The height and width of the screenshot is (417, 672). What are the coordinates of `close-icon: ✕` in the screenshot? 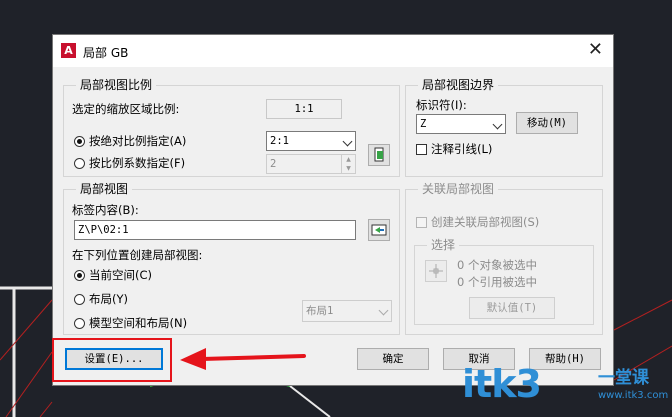 It's located at (595, 50).